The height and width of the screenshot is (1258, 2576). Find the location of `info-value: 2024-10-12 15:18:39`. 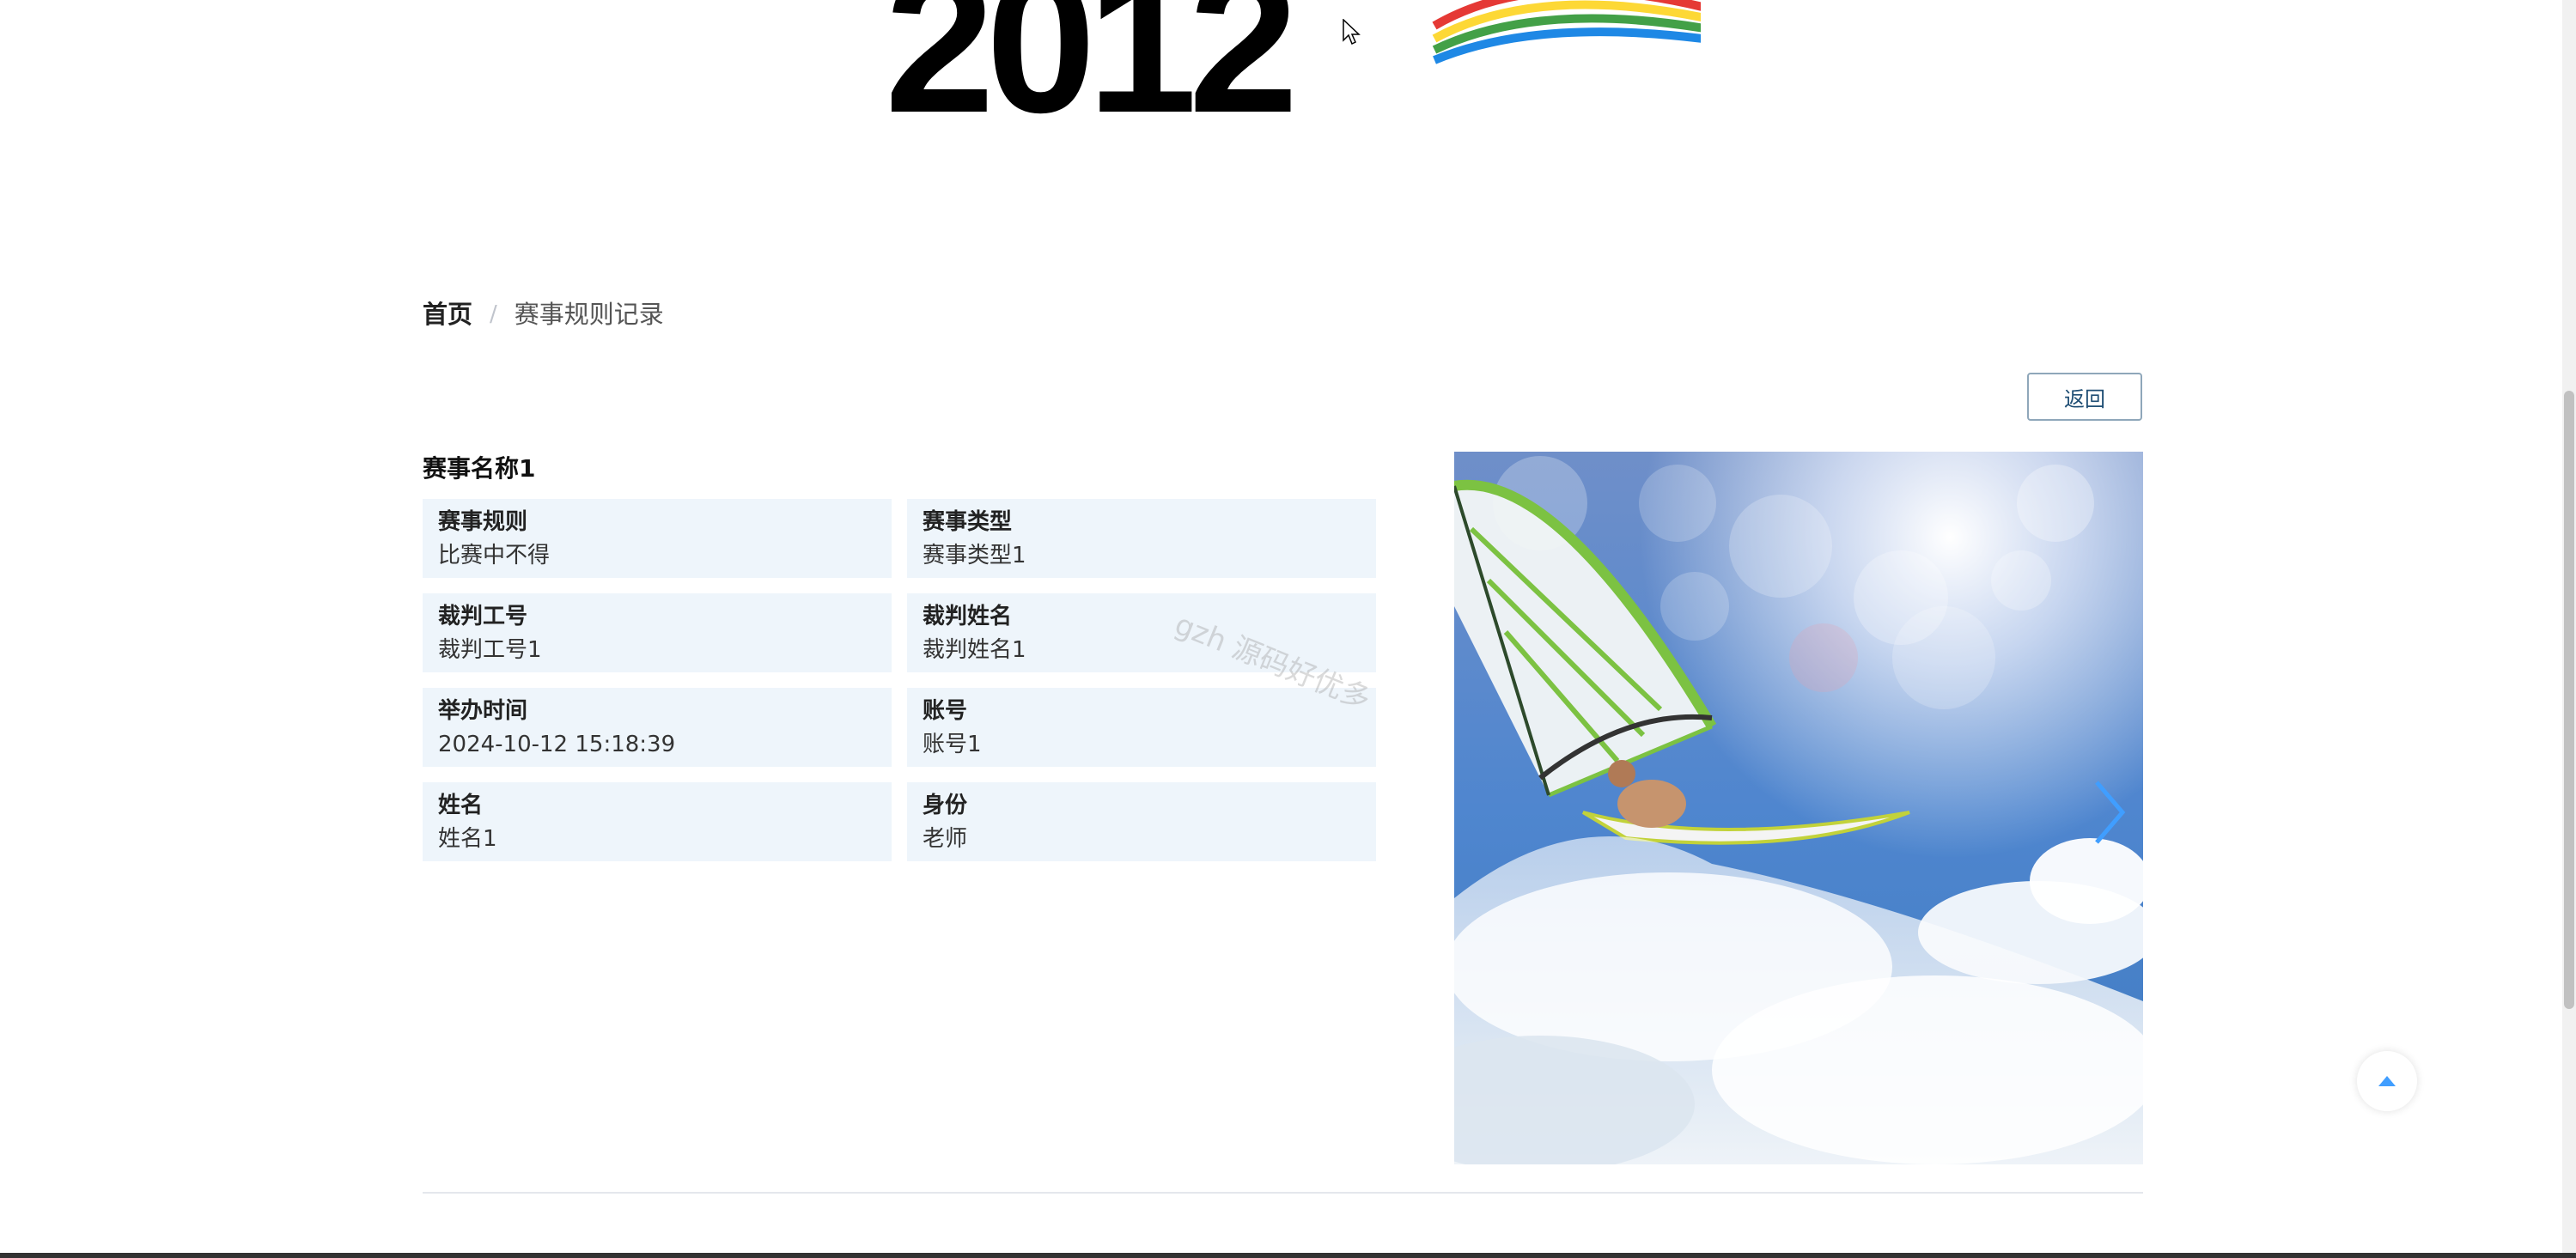

info-value: 2024-10-12 15:18:39 is located at coordinates (557, 744).